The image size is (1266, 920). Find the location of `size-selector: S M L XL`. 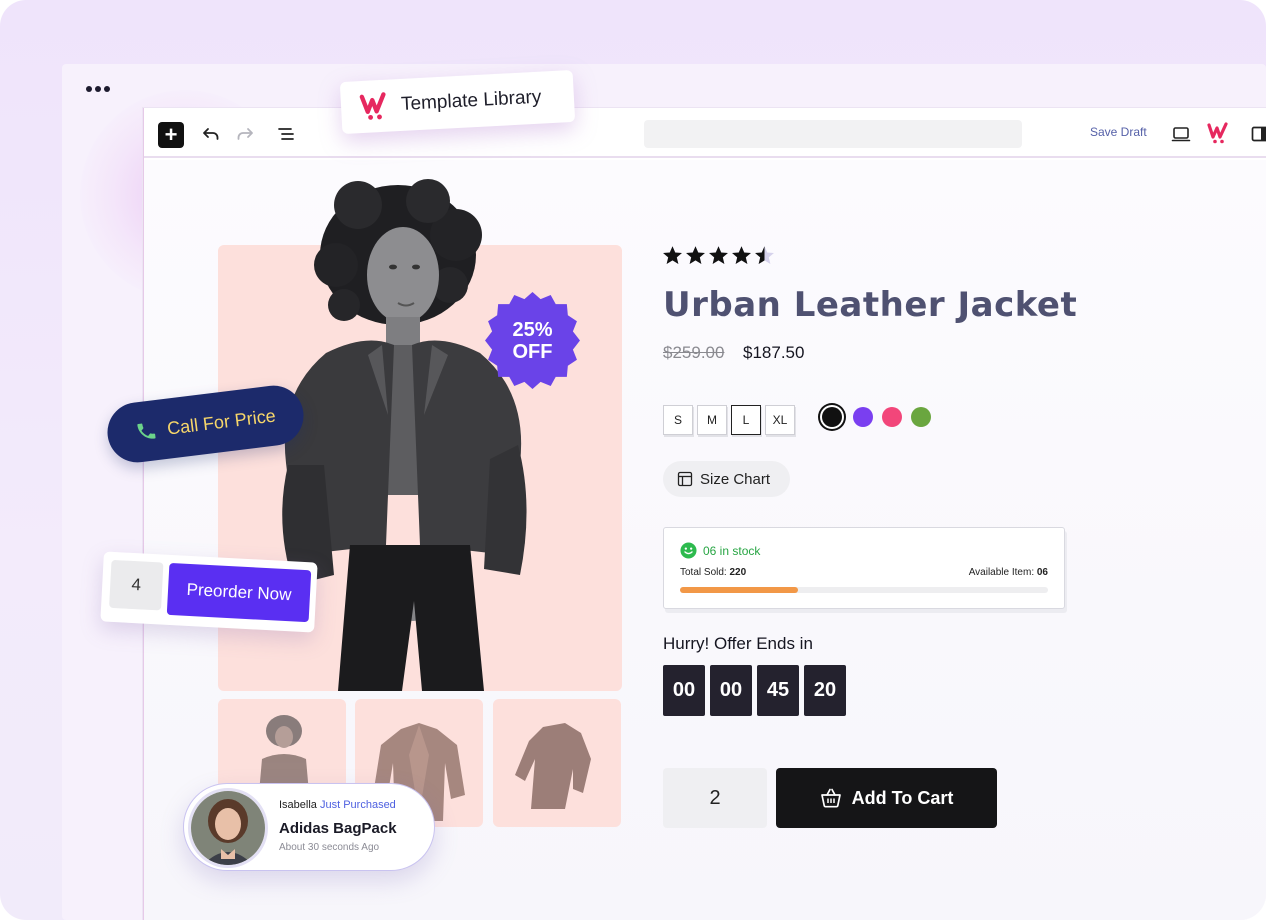

size-selector: S M L XL is located at coordinates (729, 420).